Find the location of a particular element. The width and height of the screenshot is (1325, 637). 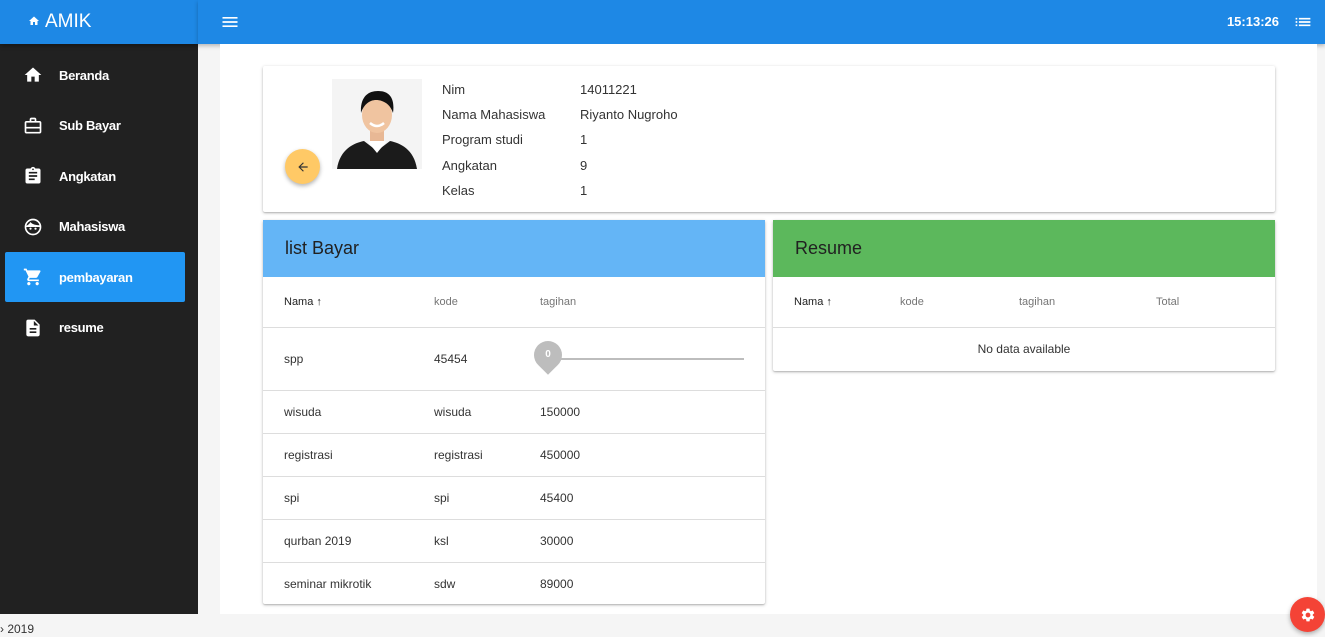

cell-kode: sdw is located at coordinates (445, 583).